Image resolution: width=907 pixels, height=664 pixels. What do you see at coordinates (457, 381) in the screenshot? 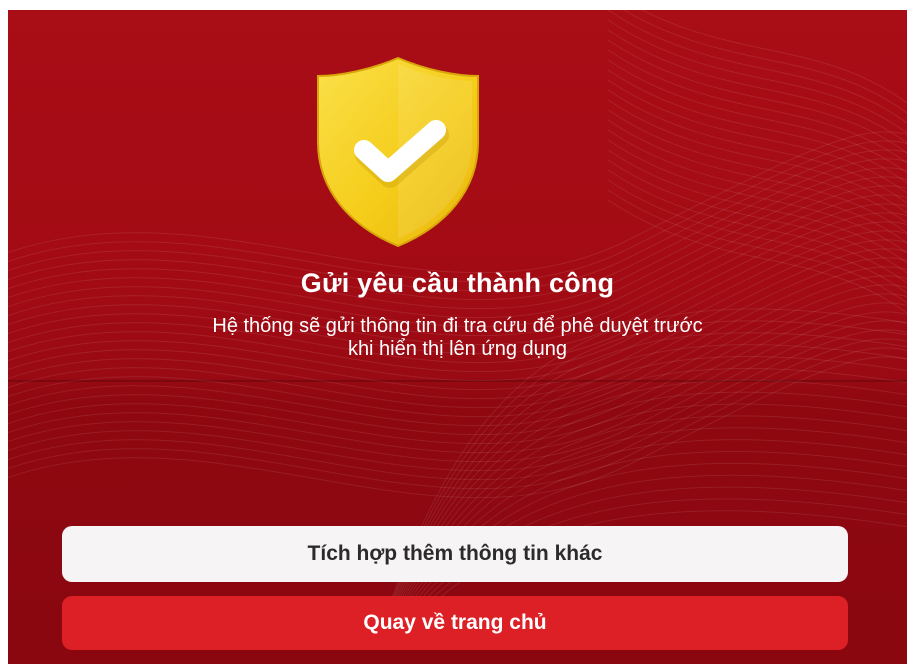
I see `section-divider` at bounding box center [457, 381].